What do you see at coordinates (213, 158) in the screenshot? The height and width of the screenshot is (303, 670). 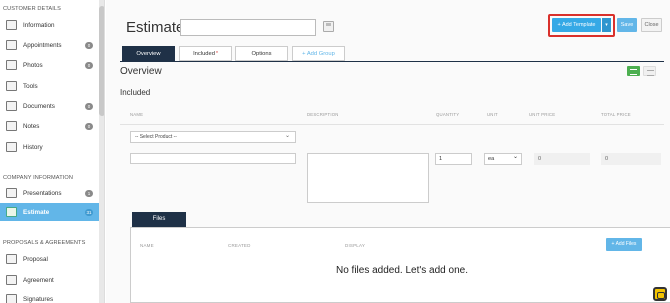 I see `item-name-input` at bounding box center [213, 158].